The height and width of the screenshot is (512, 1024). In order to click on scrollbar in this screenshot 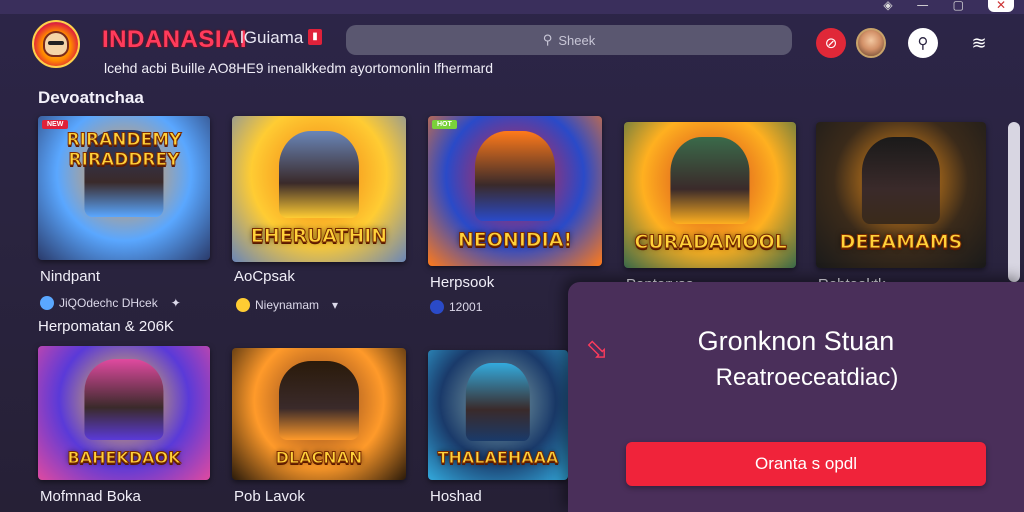, I will do `click(1014, 202)`.